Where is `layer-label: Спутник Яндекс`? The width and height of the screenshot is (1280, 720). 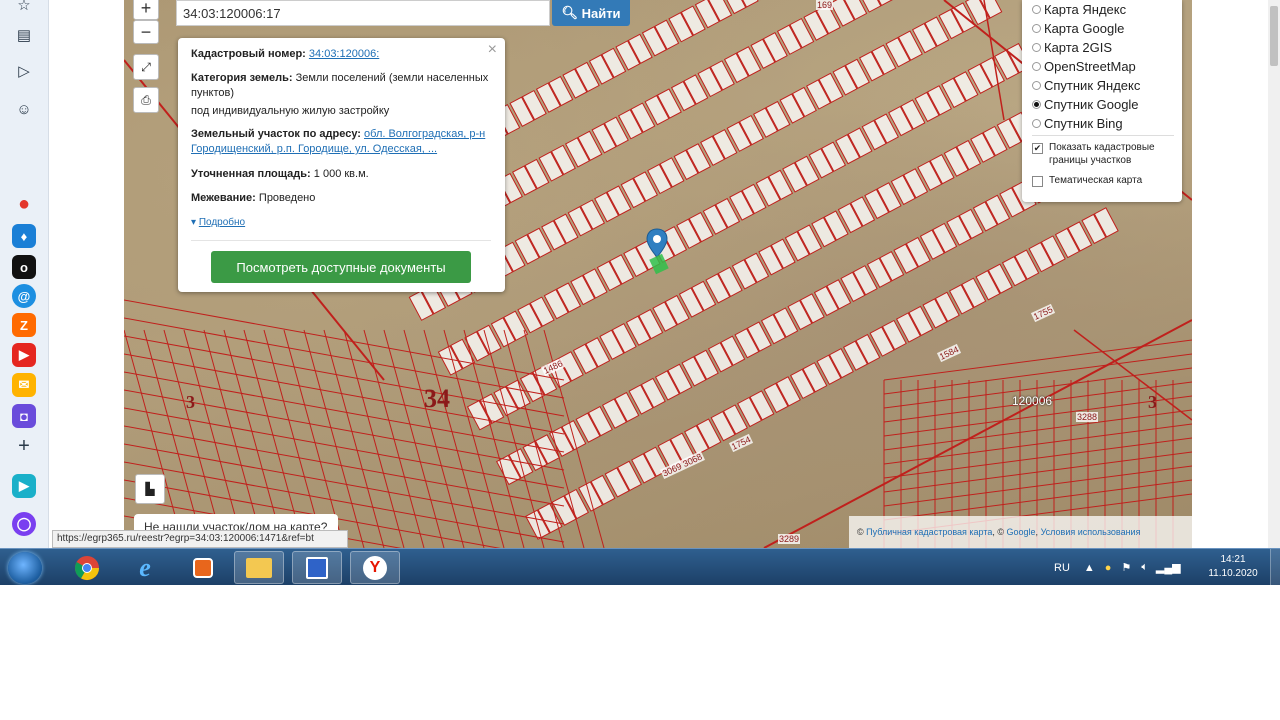
layer-label: Спутник Яндекс is located at coordinates (1092, 85).